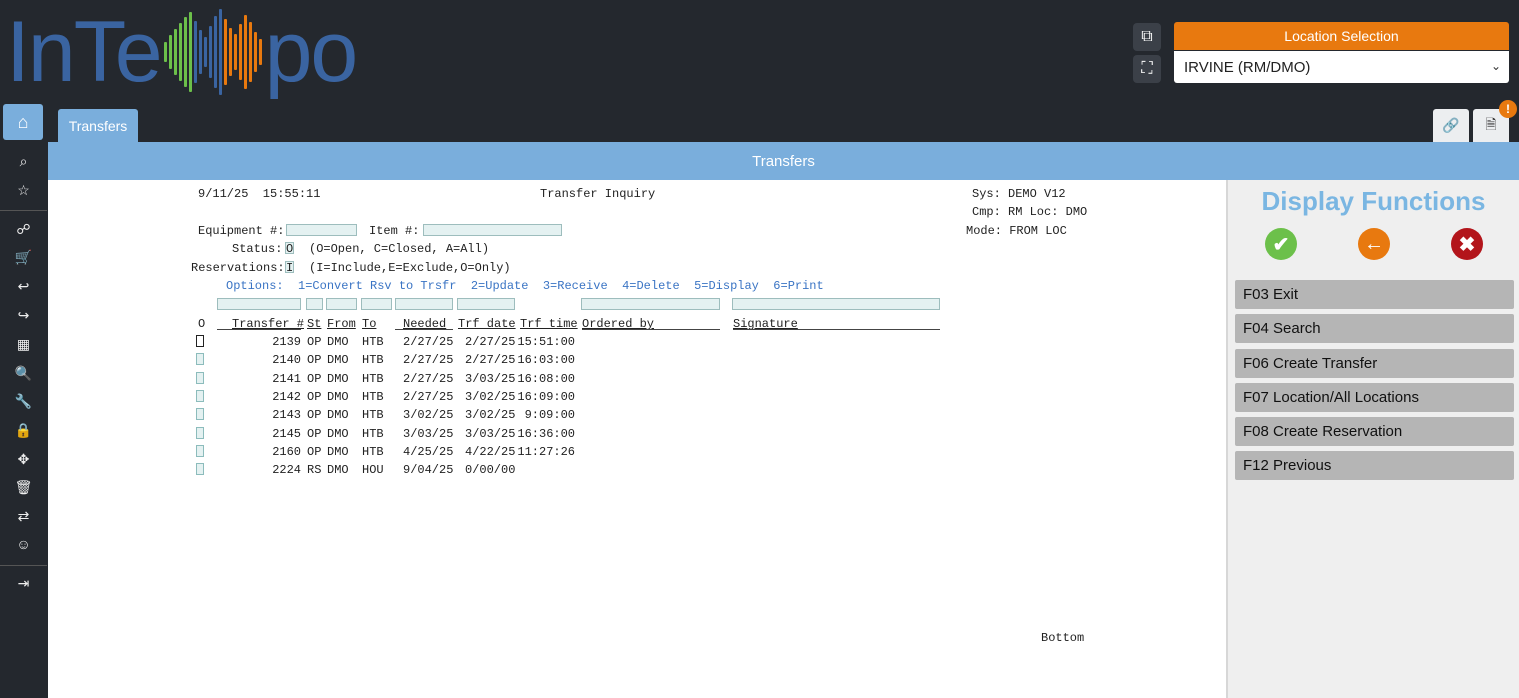 The width and height of the screenshot is (1519, 698). What do you see at coordinates (341, 304) in the screenshot?
I see `filter-from` at bounding box center [341, 304].